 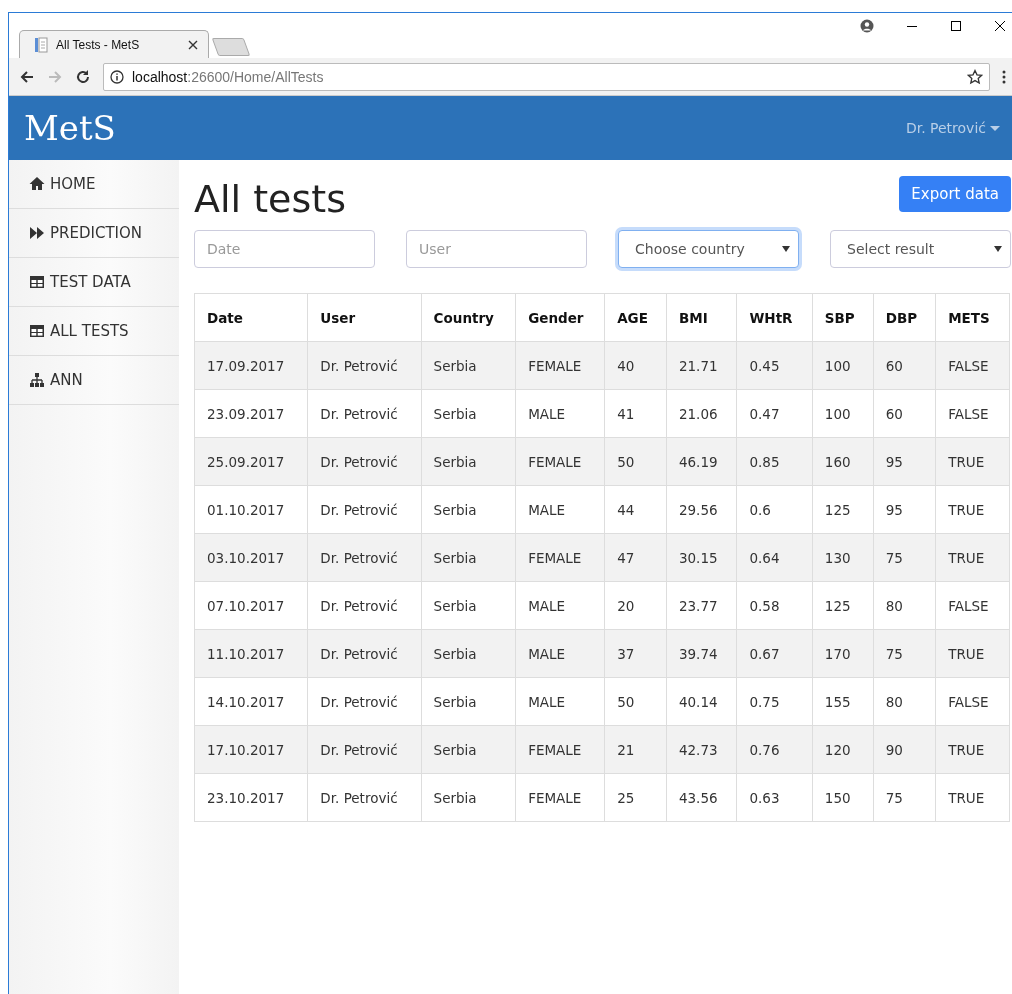 What do you see at coordinates (496, 249) in the screenshot?
I see `filter-input-field: User` at bounding box center [496, 249].